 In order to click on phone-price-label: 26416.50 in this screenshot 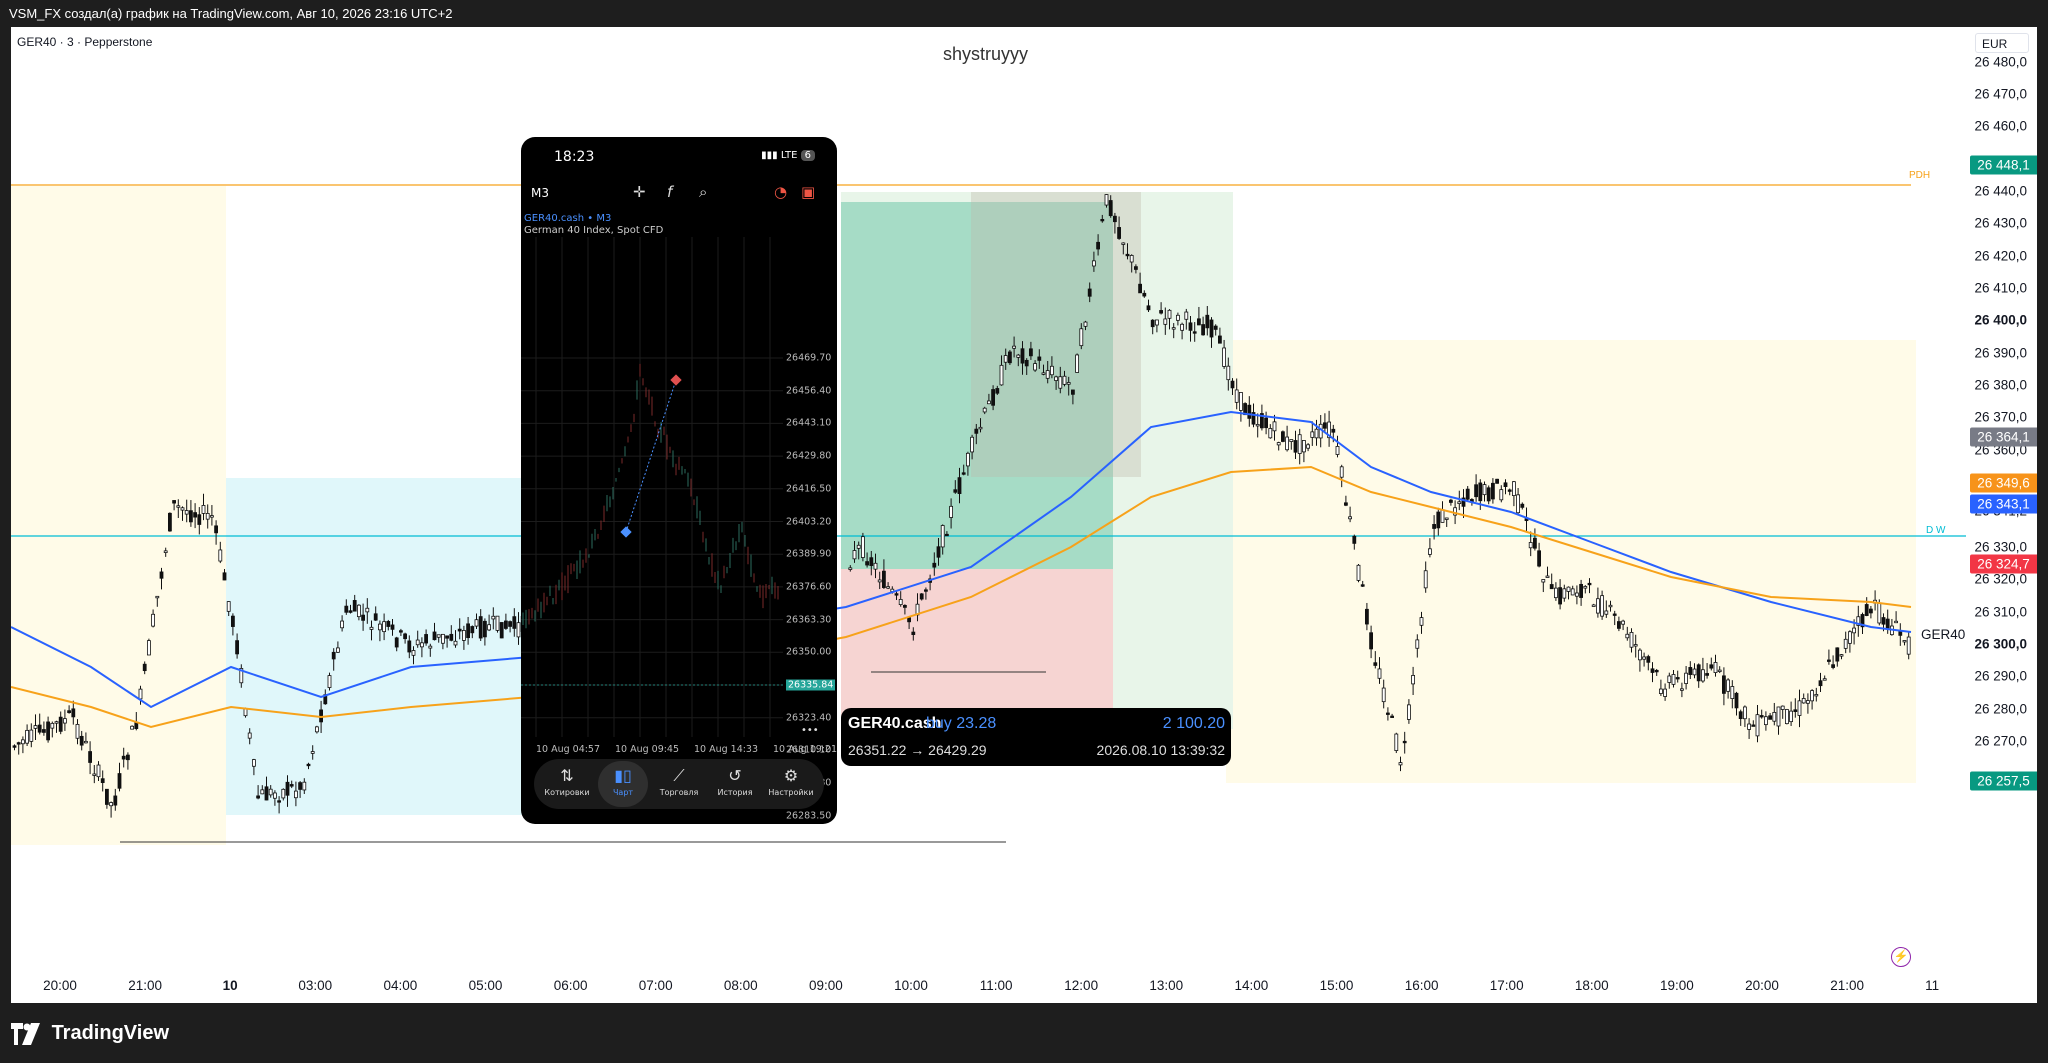, I will do `click(809, 489)`.